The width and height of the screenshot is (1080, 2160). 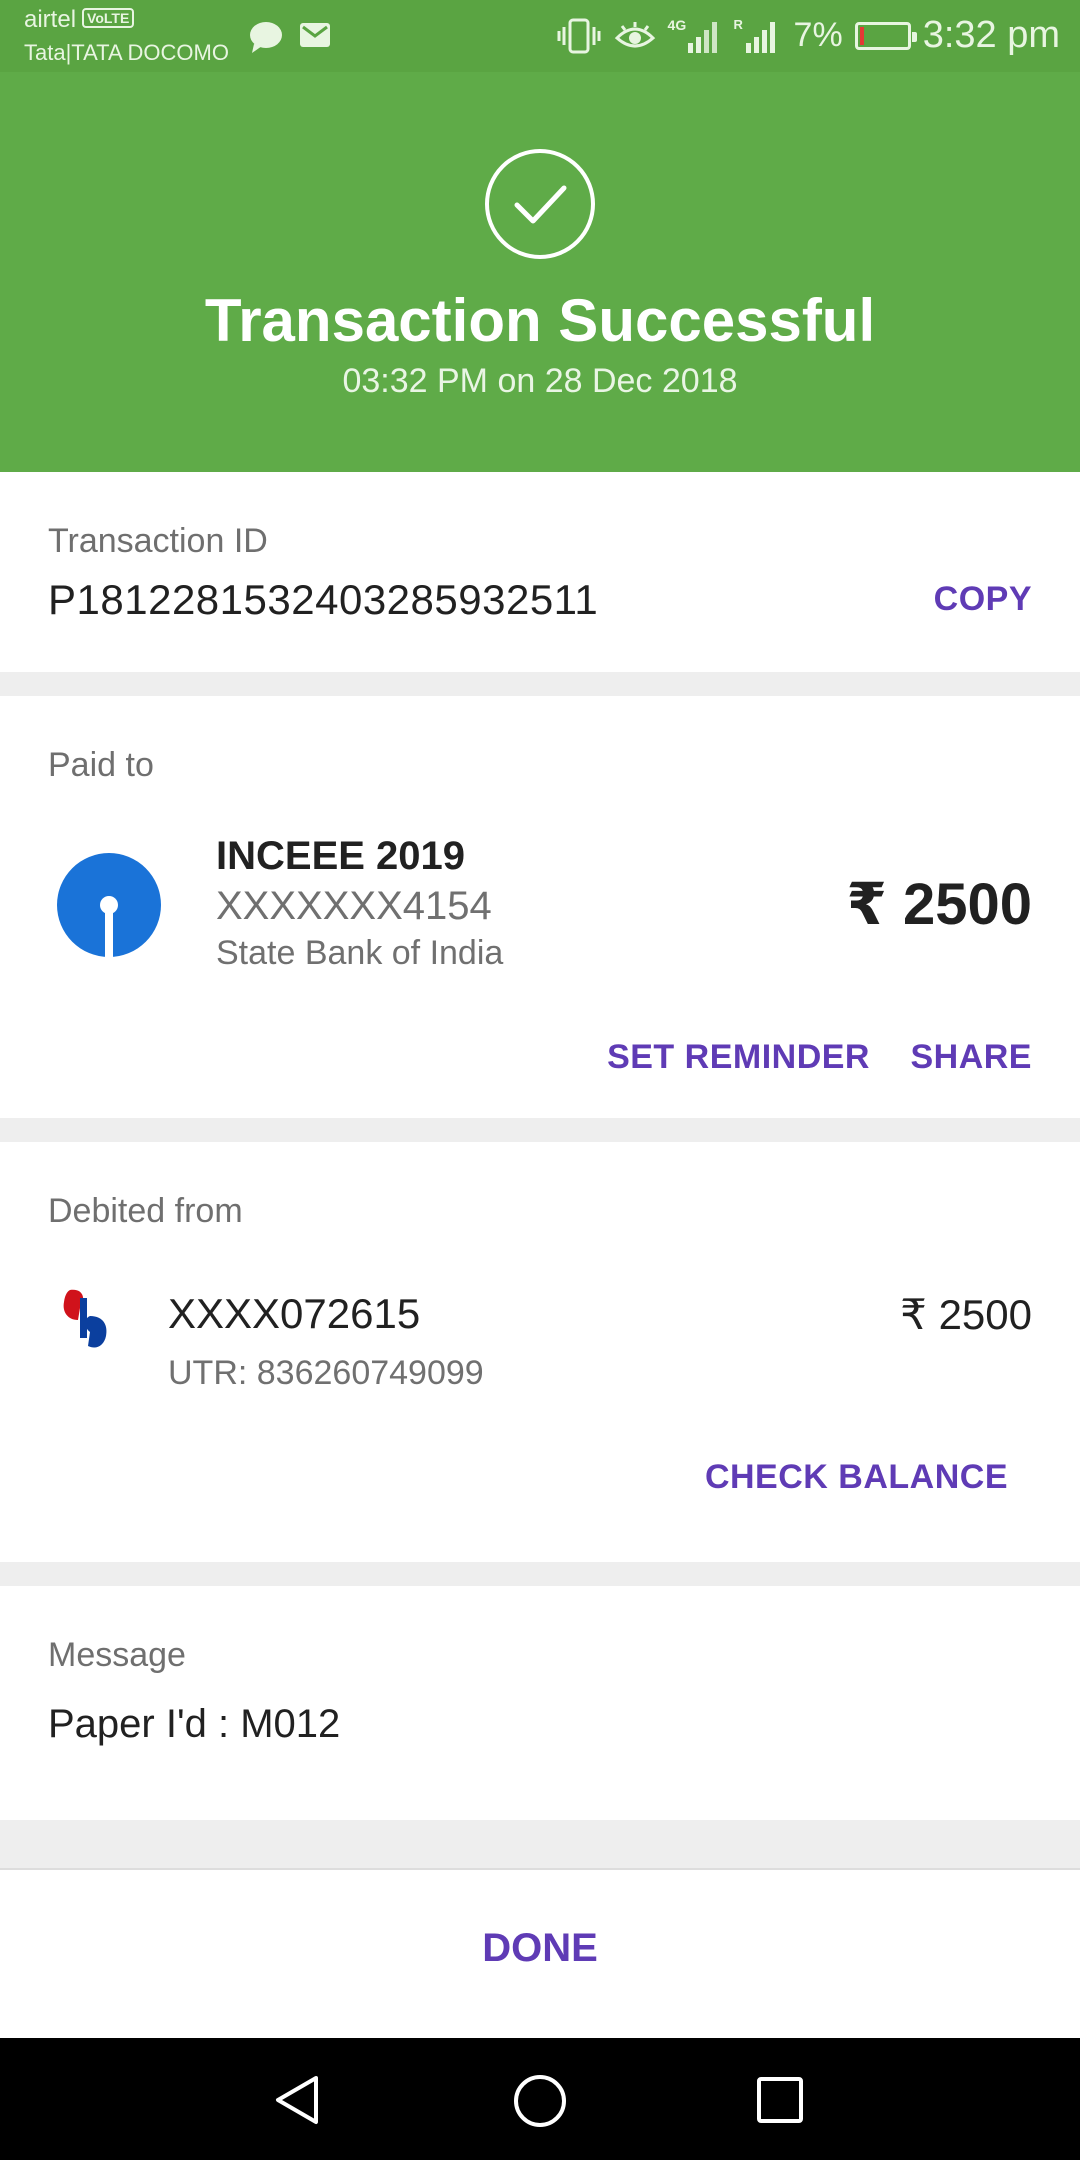 I want to click on set-reminder-button: SET REMINDER, so click(x=738, y=1057).